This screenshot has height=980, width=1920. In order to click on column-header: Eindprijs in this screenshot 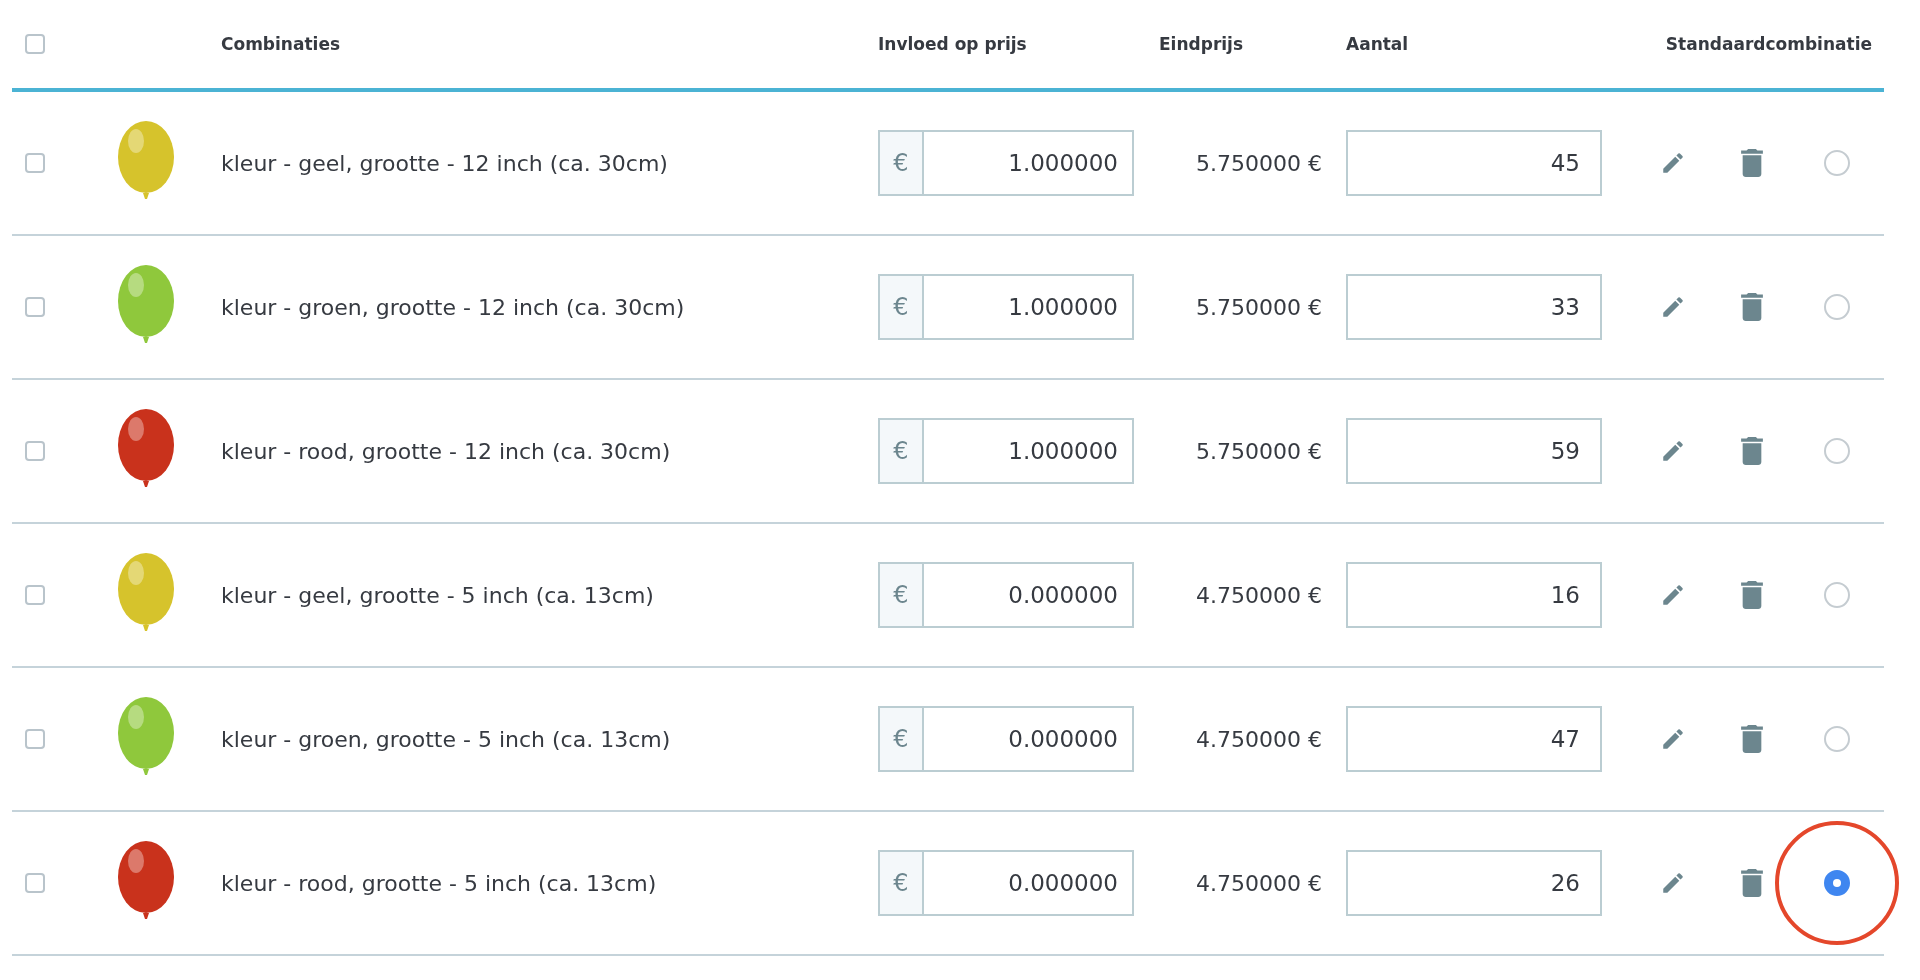, I will do `click(1201, 44)`.